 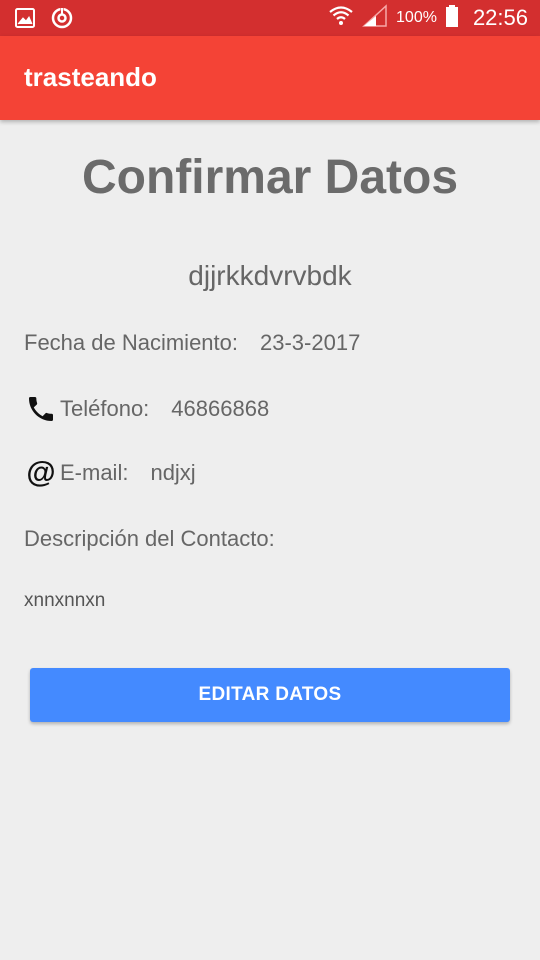 I want to click on phone-icon, so click(x=41, y=409).